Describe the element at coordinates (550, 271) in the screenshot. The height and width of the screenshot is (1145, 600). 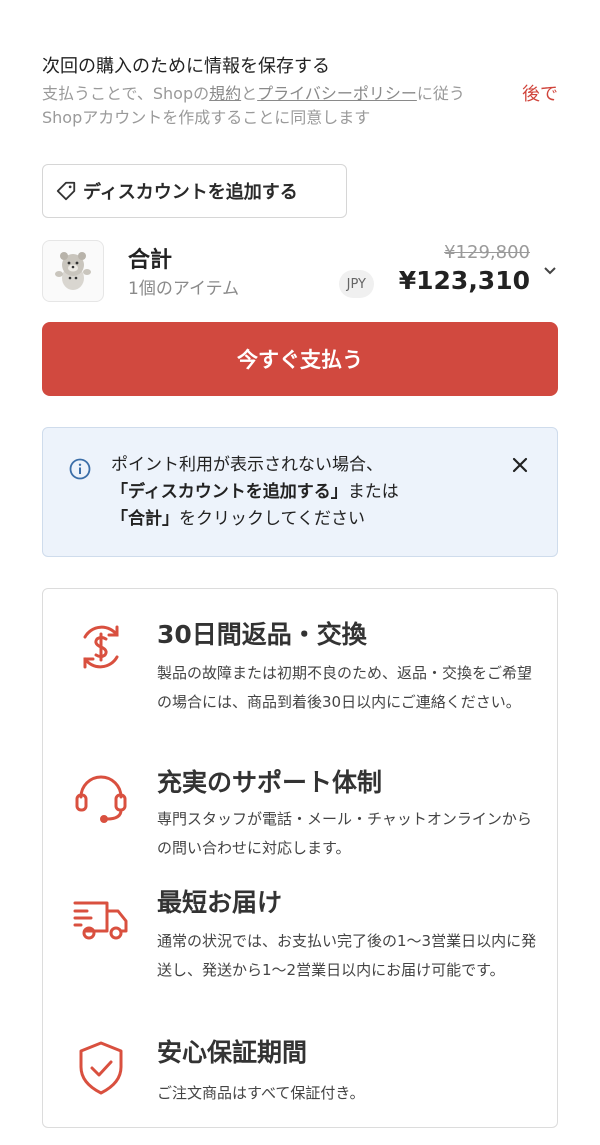
I see `chevron-down-icon` at that location.